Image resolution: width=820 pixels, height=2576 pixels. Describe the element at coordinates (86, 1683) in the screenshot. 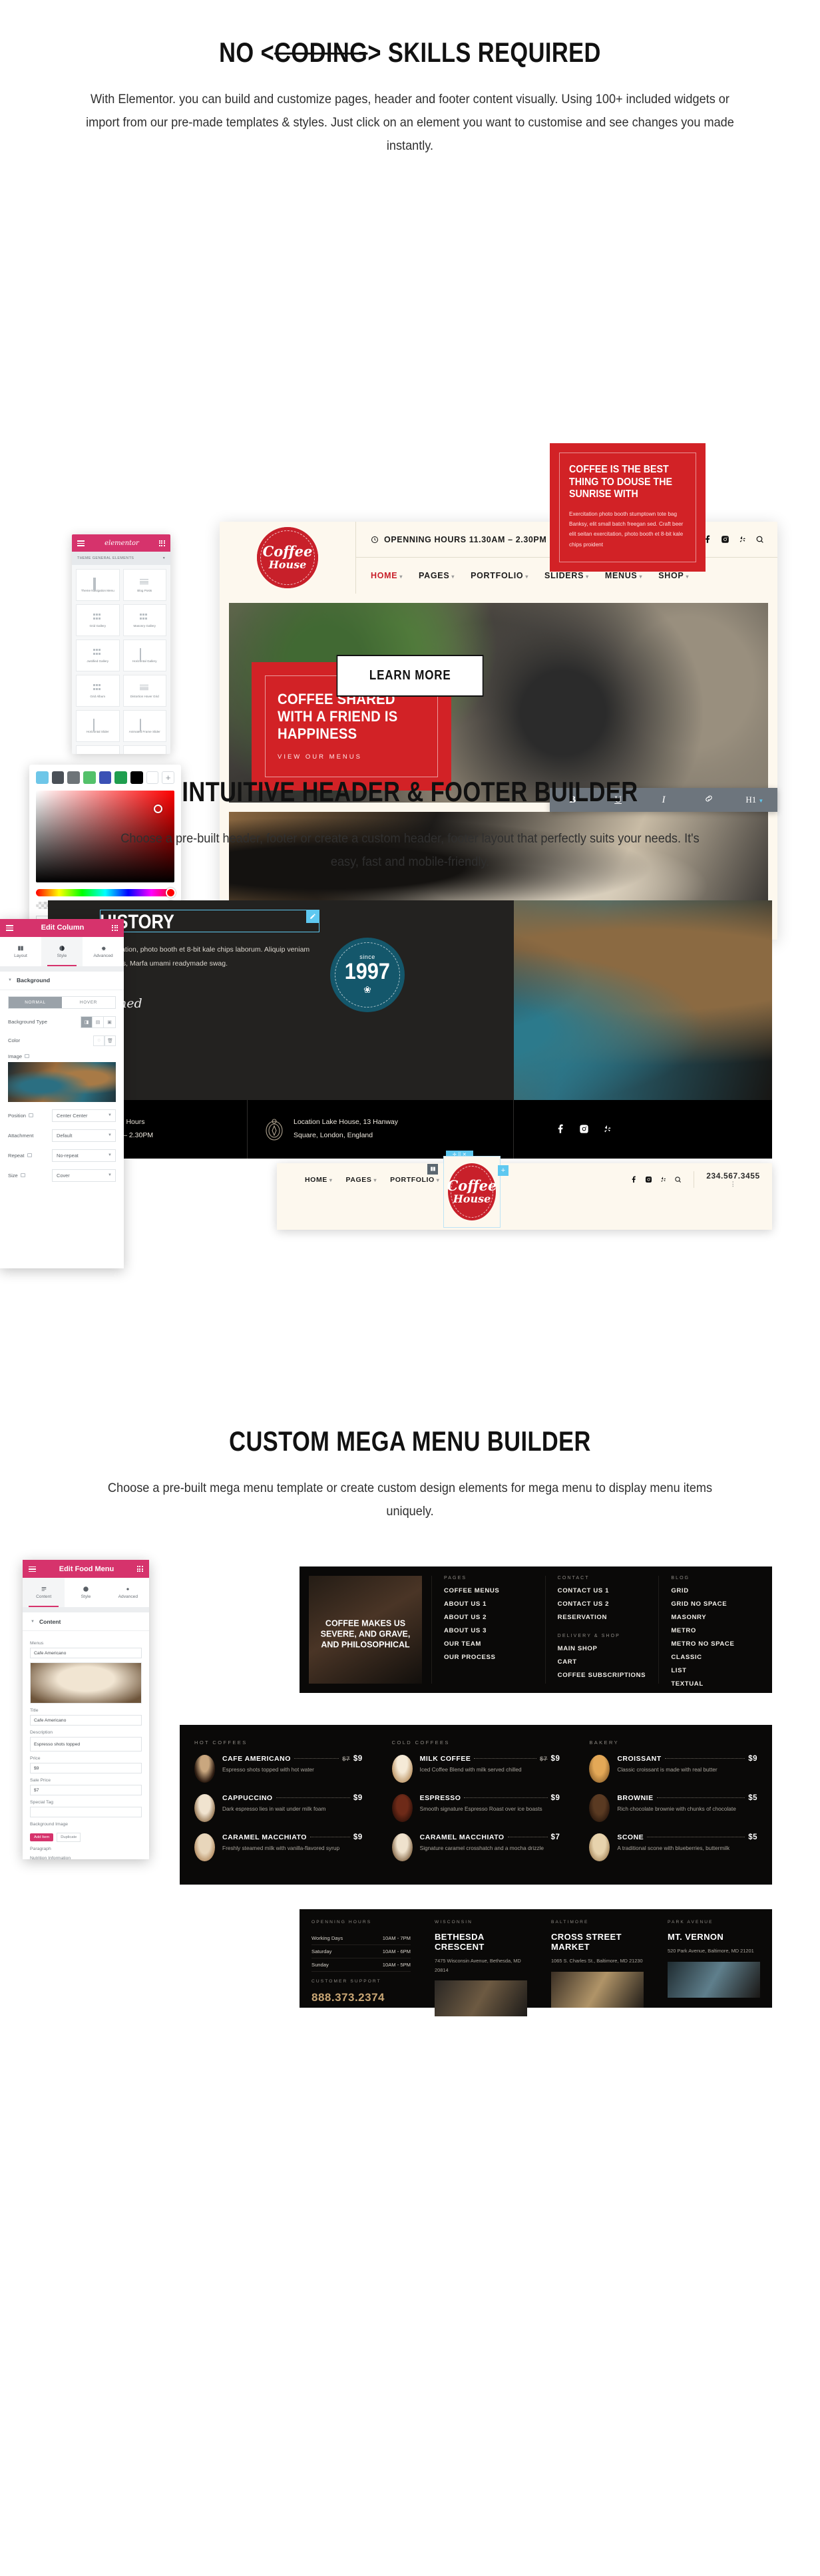

I see `item-image-preview` at that location.